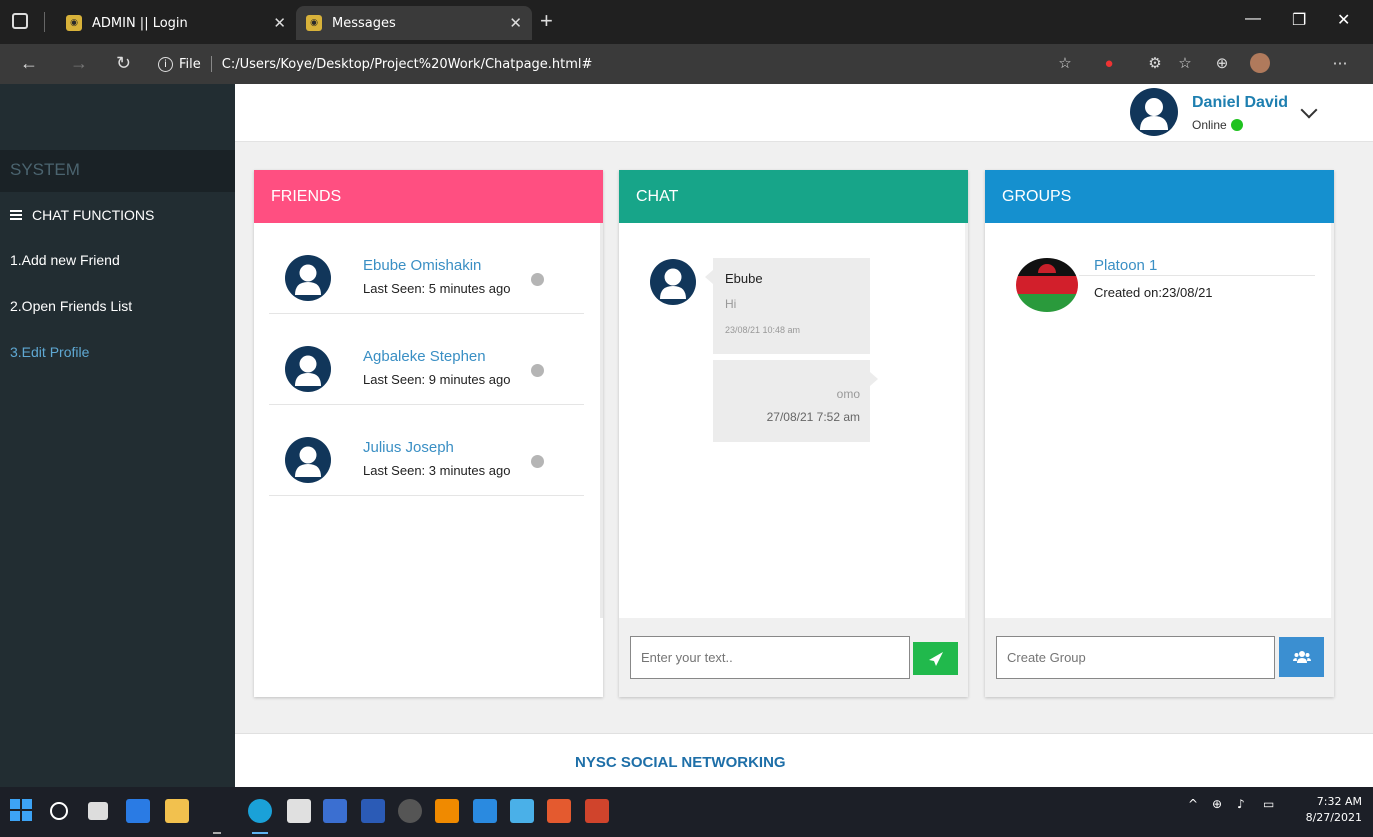 This screenshot has height=837, width=1373. Describe the element at coordinates (935, 658) in the screenshot. I see `send-button` at that location.